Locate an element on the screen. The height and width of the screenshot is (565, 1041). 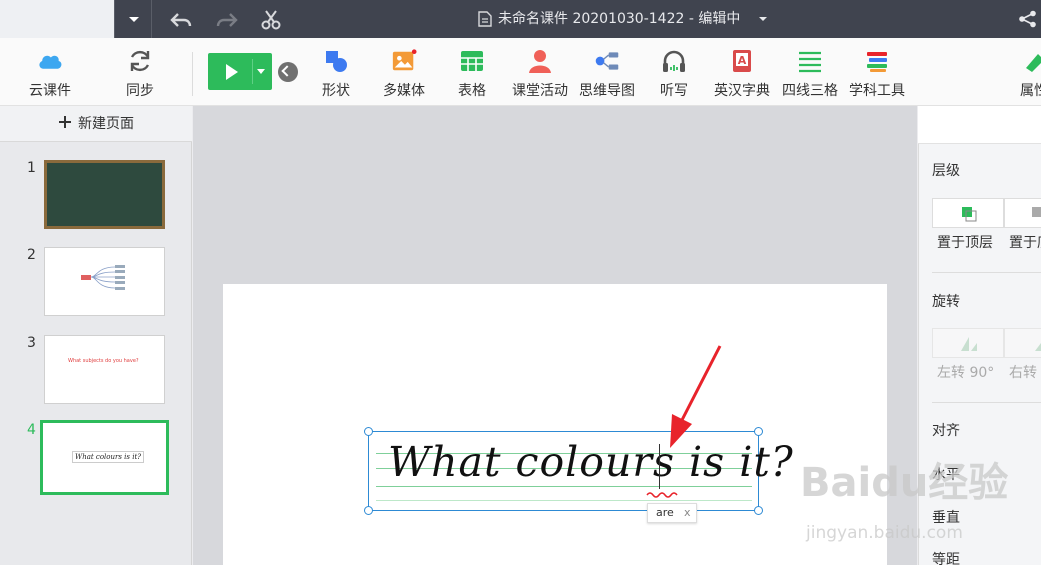
sync-button: 同步 is located at coordinates (140, 75).